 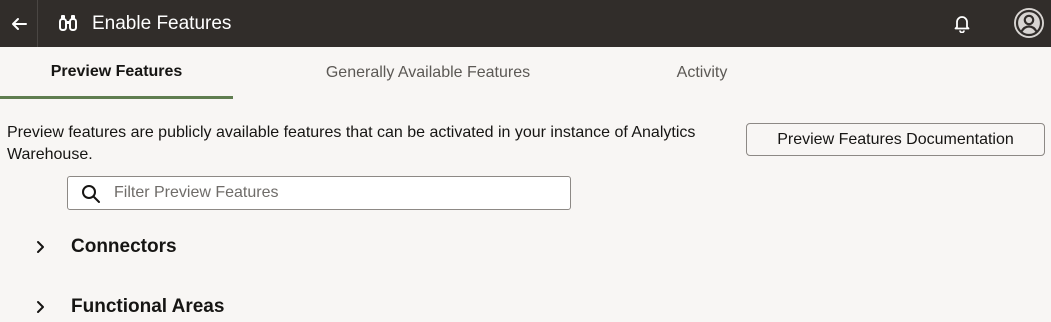 I want to click on user-avatar-icon, so click(x=1029, y=23).